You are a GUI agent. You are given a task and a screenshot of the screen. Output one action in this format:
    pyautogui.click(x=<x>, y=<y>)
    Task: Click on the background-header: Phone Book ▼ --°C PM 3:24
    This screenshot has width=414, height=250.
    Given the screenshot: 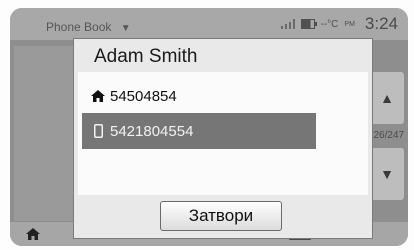 What is the action you would take?
    pyautogui.click(x=209, y=24)
    